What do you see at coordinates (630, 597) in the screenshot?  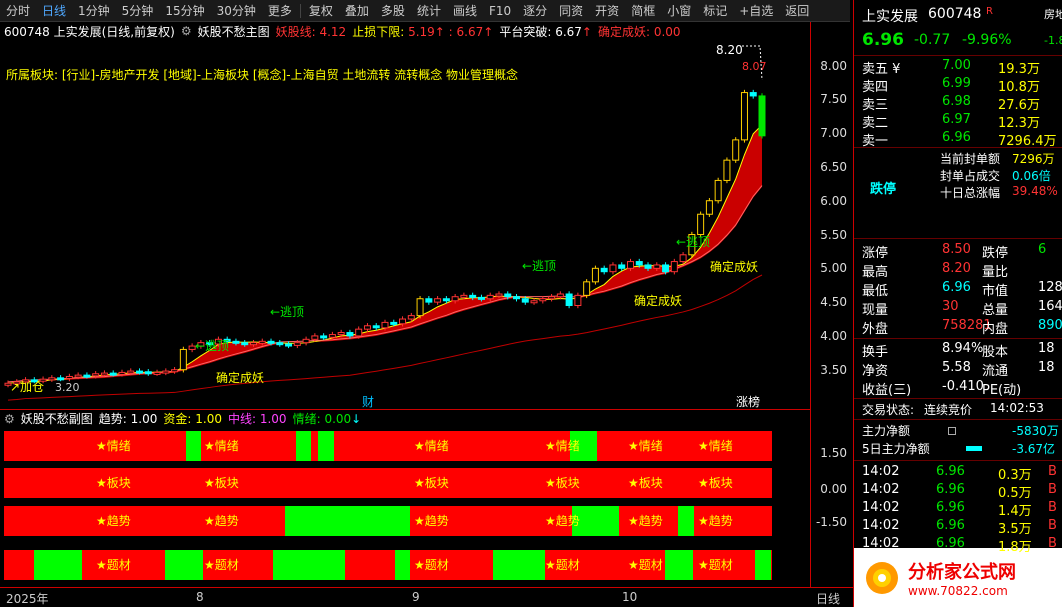 I see `x-label-oct: 10` at bounding box center [630, 597].